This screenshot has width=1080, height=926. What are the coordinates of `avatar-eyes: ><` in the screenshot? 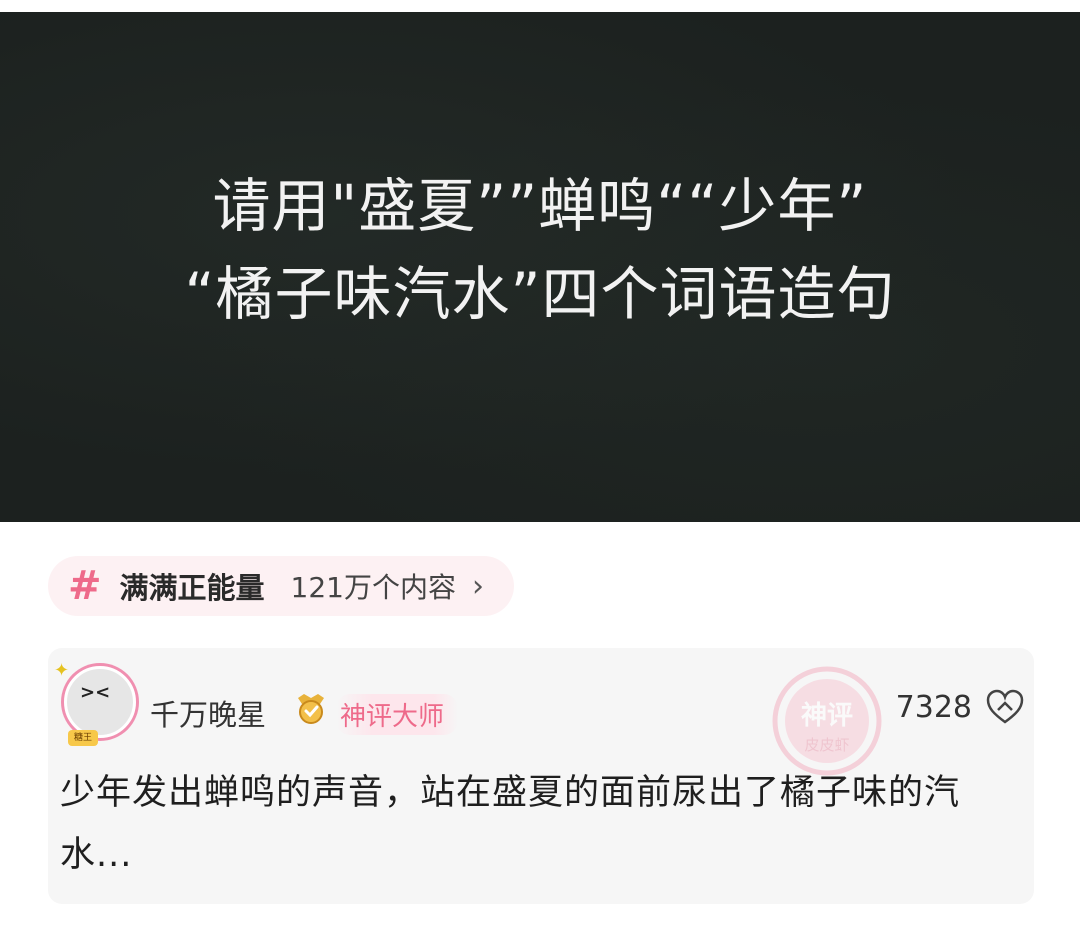 It's located at (95, 692).